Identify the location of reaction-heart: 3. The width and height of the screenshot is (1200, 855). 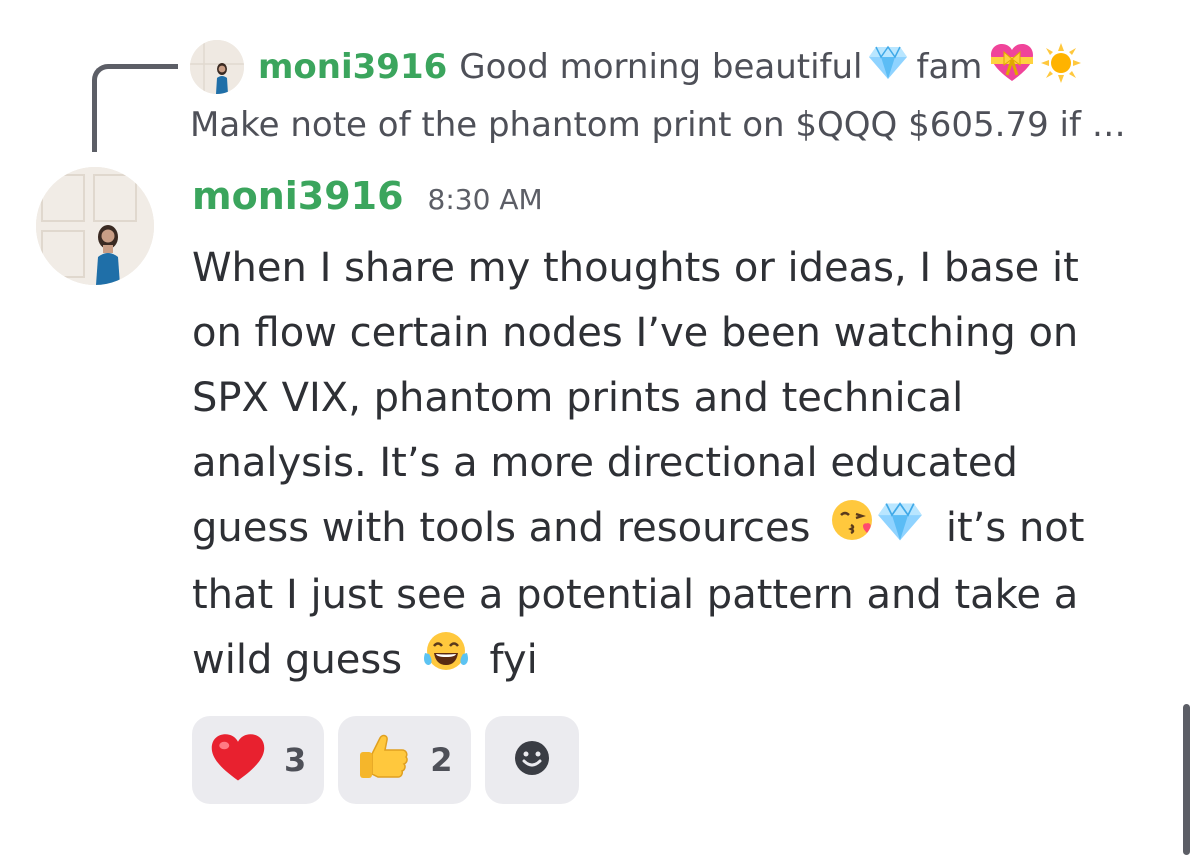
(258, 760).